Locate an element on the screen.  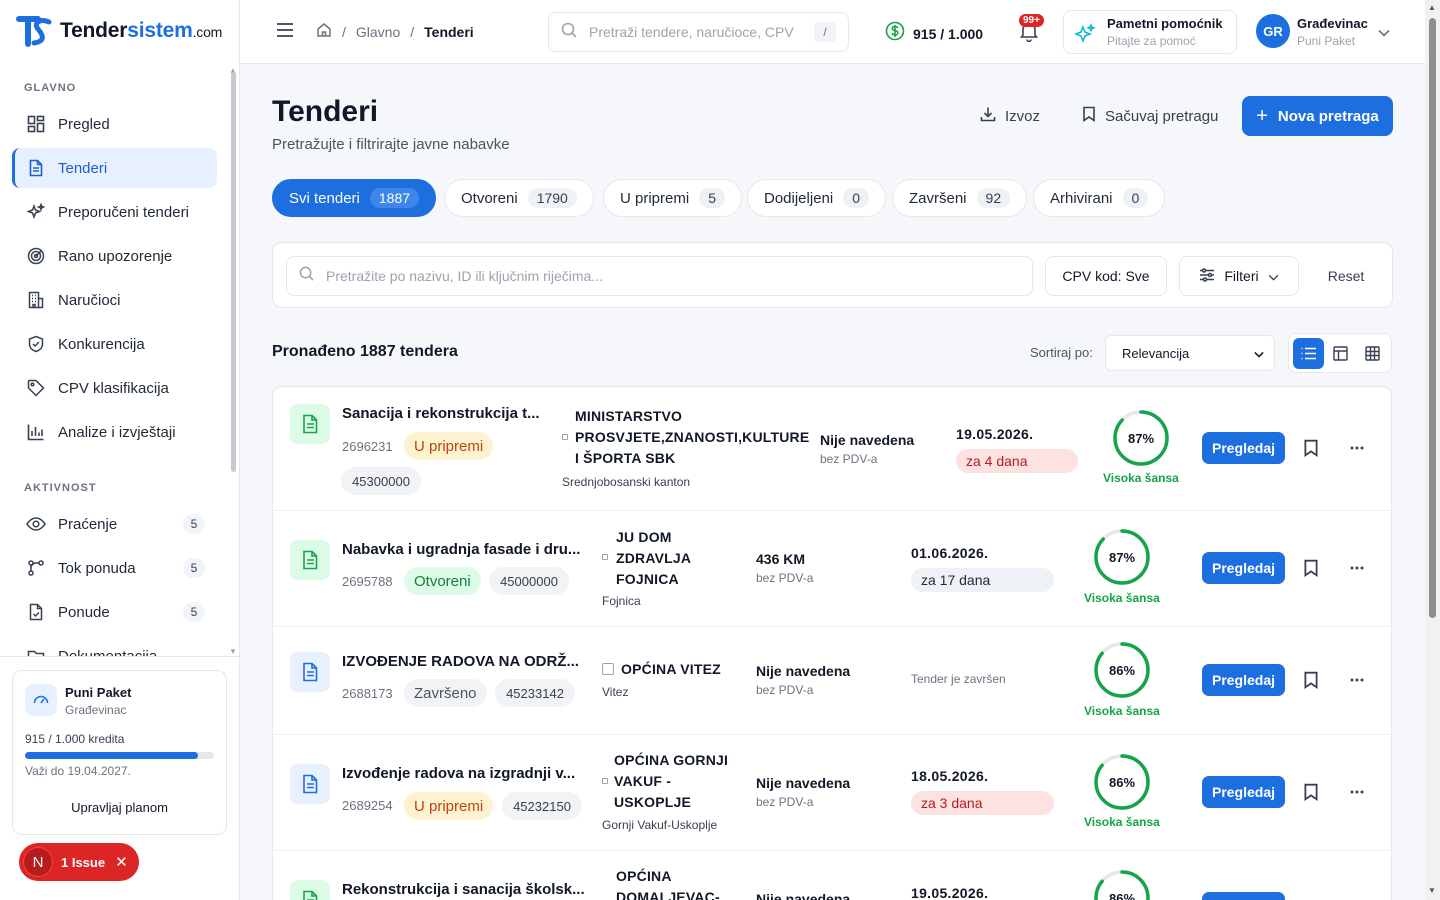
results-count: Pronađeno 1887 tendera is located at coordinates (365, 351).